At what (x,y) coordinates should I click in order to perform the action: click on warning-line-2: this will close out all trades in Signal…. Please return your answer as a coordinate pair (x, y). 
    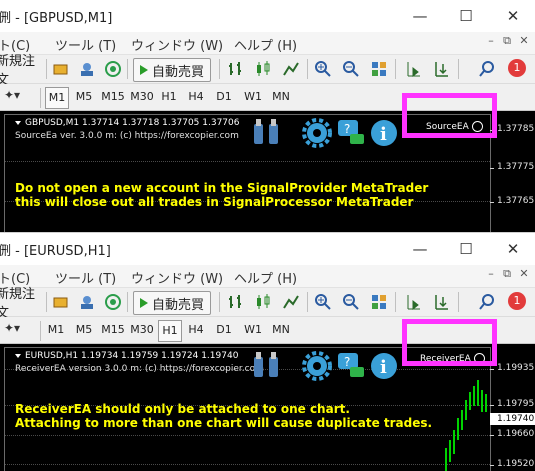
    Looking at the image, I should click on (214, 202).